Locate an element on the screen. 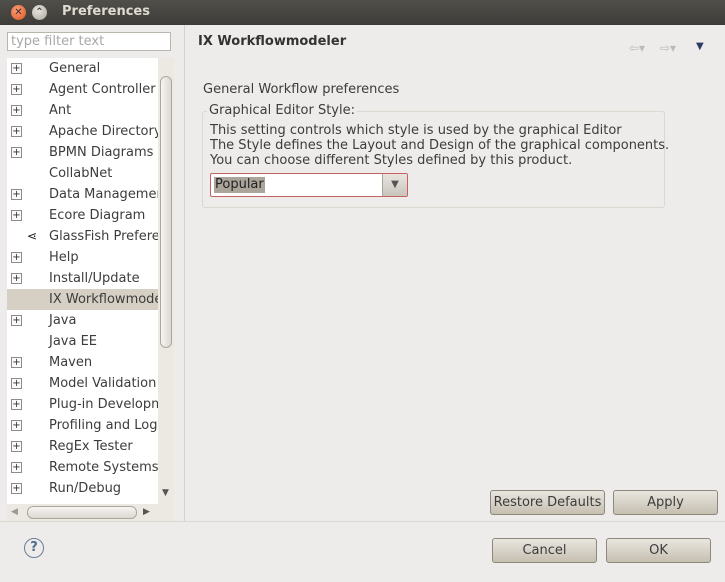  tree-item-label: IX Workflowmode is located at coordinates (103, 299).